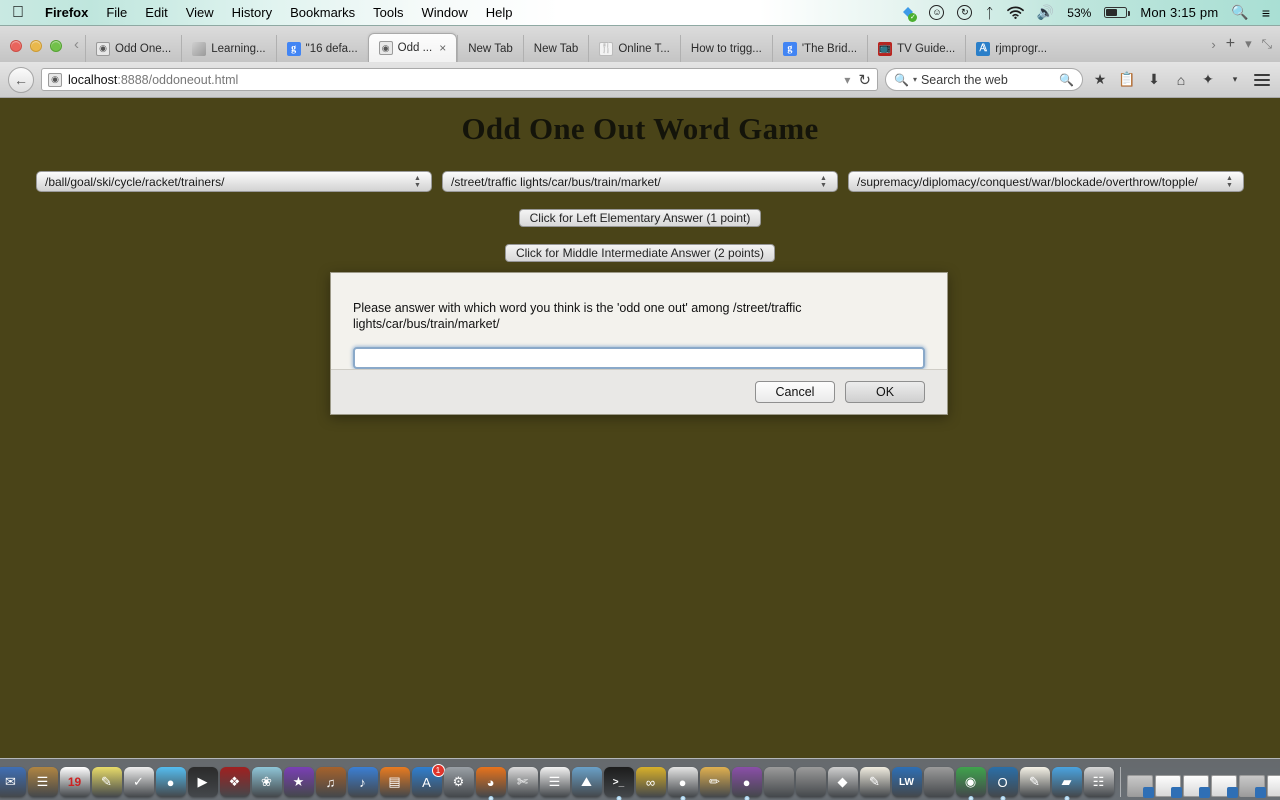 This screenshot has width=1280, height=800. I want to click on dock-icon-photo-booth: ❖, so click(234, 782).